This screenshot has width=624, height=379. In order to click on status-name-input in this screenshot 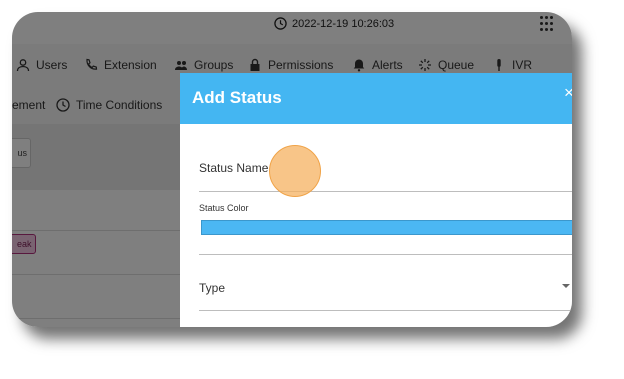, I will do `click(385, 191)`.